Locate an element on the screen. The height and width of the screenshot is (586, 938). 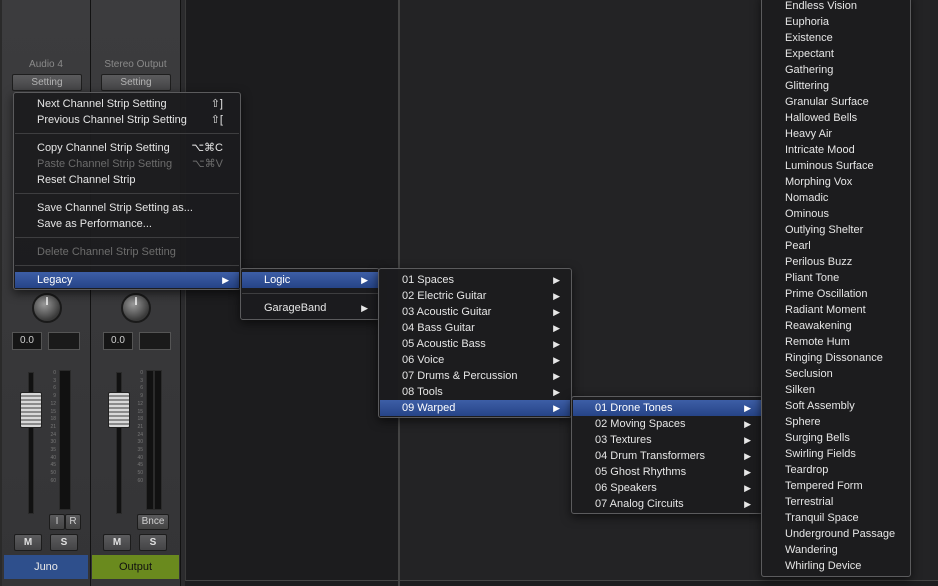
menu-item-spaces: 01 Spaces ▶ is located at coordinates (475, 280).